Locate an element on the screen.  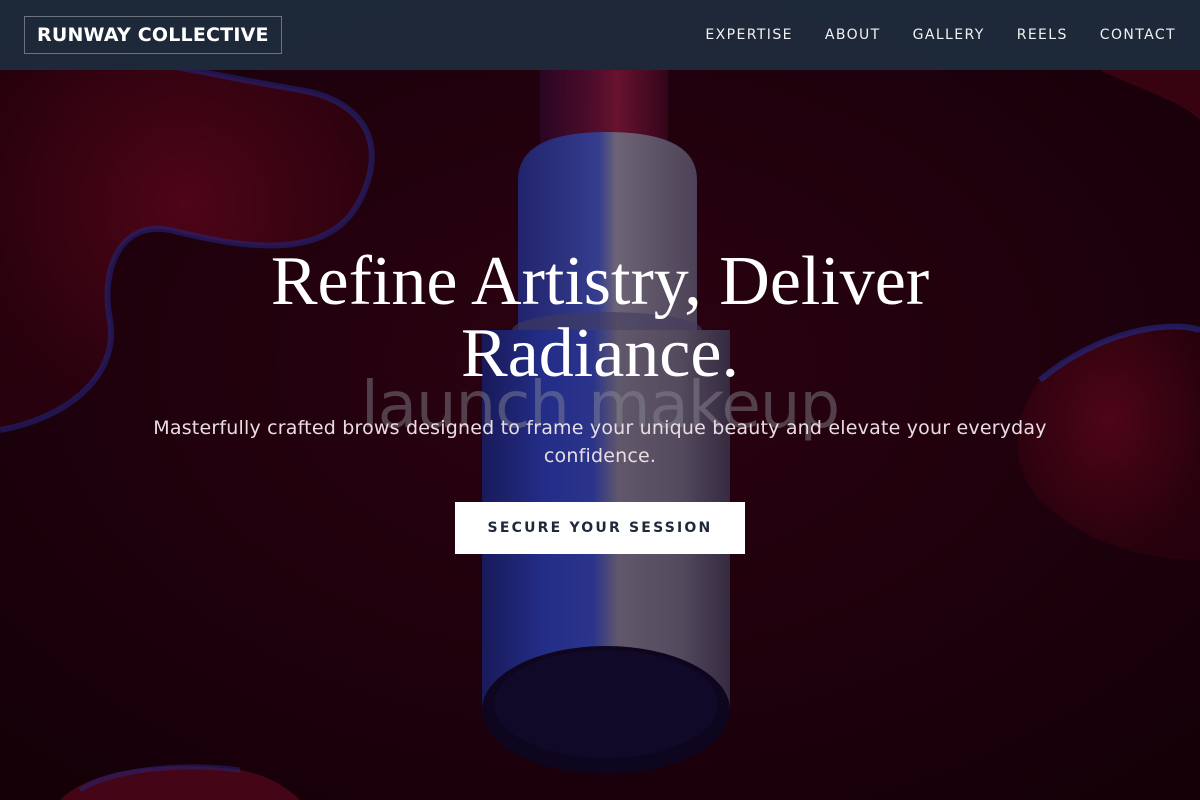
secure-session-button: SECURE YOUR SESSION is located at coordinates (600, 528).